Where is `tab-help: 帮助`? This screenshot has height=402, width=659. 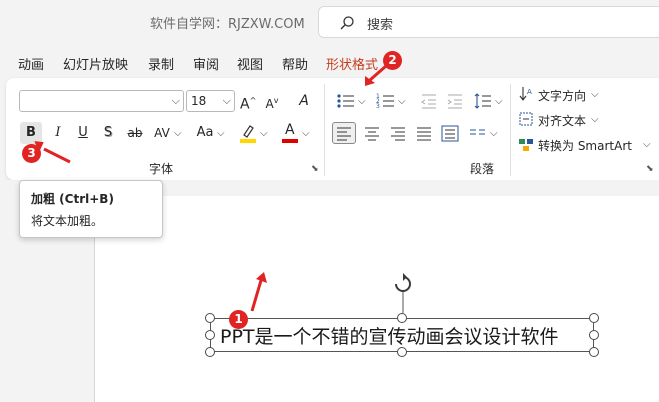 tab-help: 帮助 is located at coordinates (295, 63).